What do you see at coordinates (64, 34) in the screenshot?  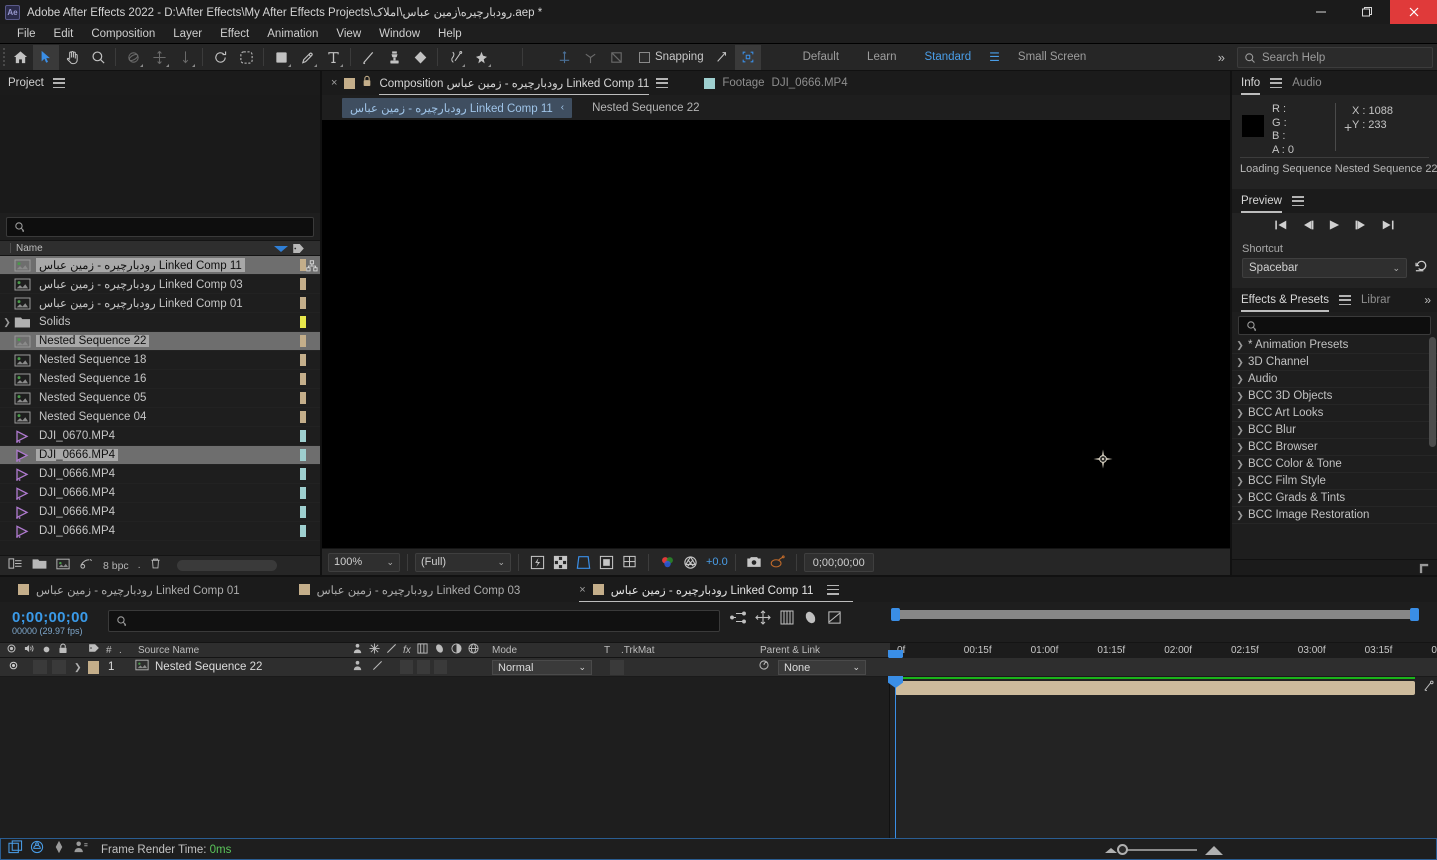 I see `menu-edit: Edit` at bounding box center [64, 34].